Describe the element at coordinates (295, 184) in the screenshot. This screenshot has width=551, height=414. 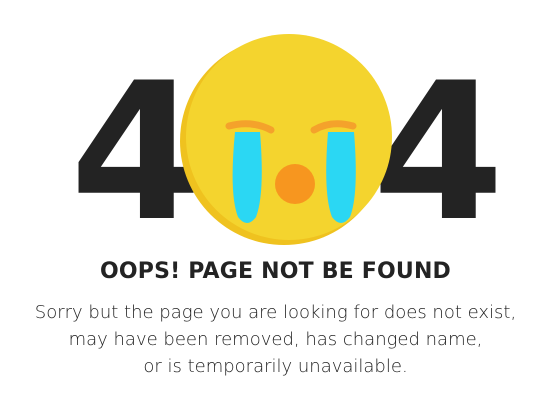
I see `mouth` at that location.